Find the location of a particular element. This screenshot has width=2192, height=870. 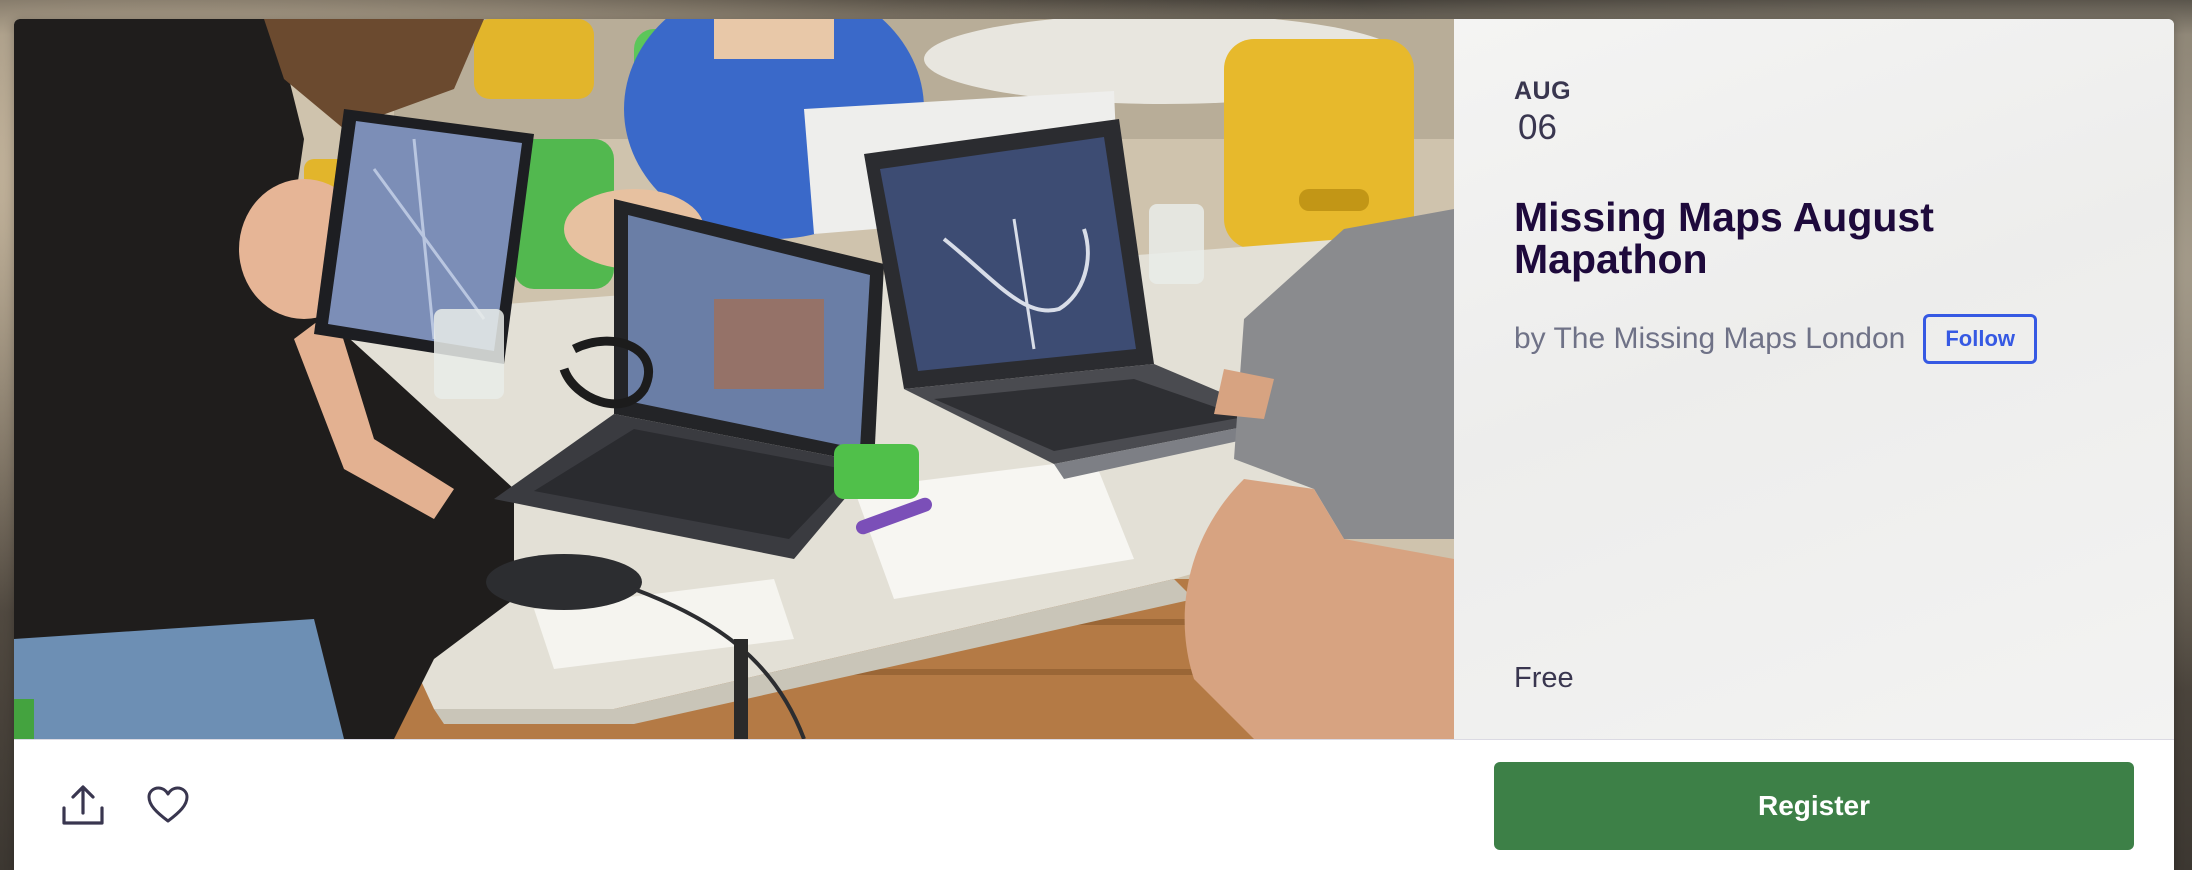

organizer-row: by The Missing Maps London Follow is located at coordinates (1814, 339).